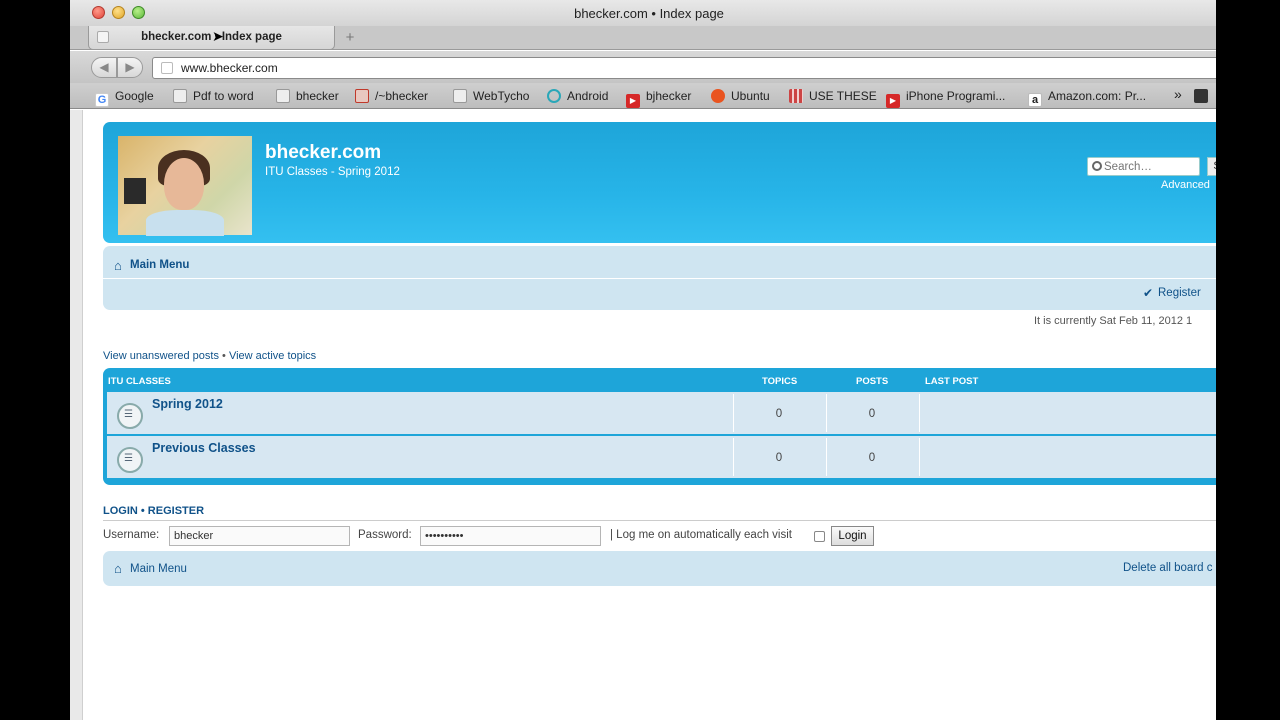 The image size is (1280, 720). What do you see at coordinates (76, 415) in the screenshot?
I see `left-ruler` at bounding box center [76, 415].